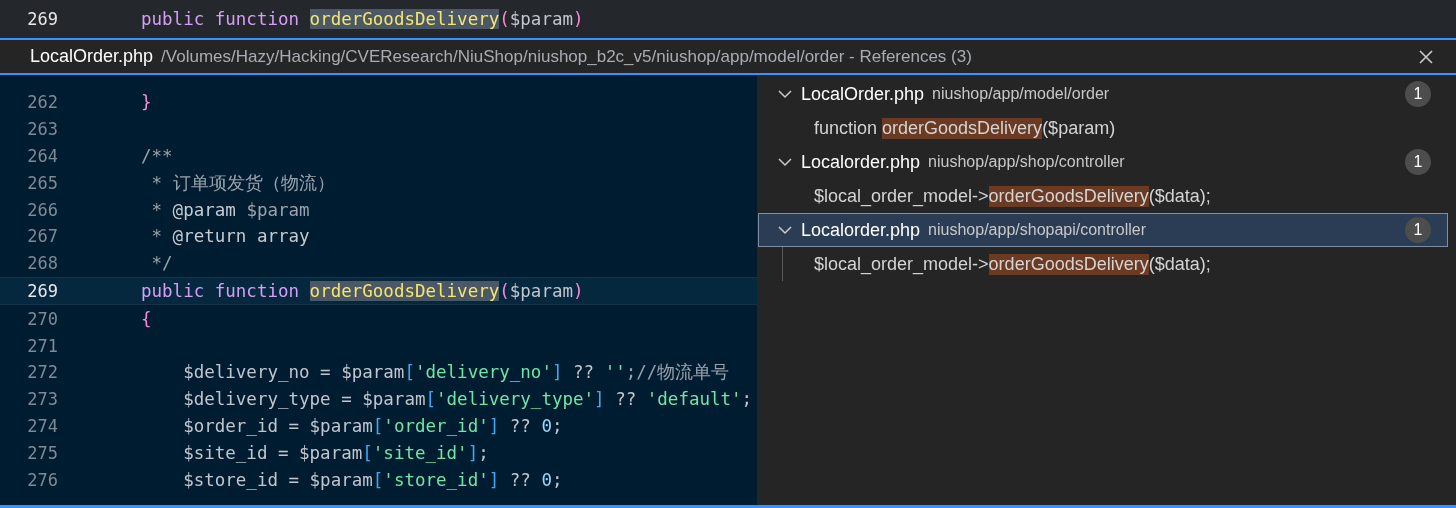 This screenshot has width=1456, height=508. I want to click on reference-file-item: Localorder.php niushop/app/shopapi/controller 1, so click(1103, 230).